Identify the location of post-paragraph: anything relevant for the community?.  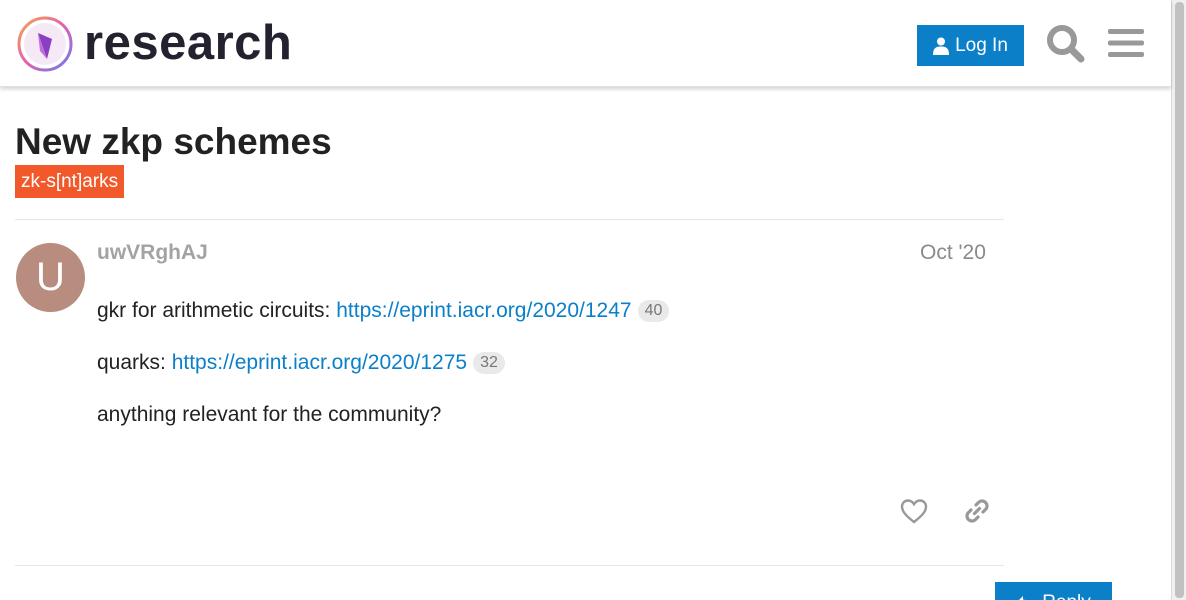
(269, 415).